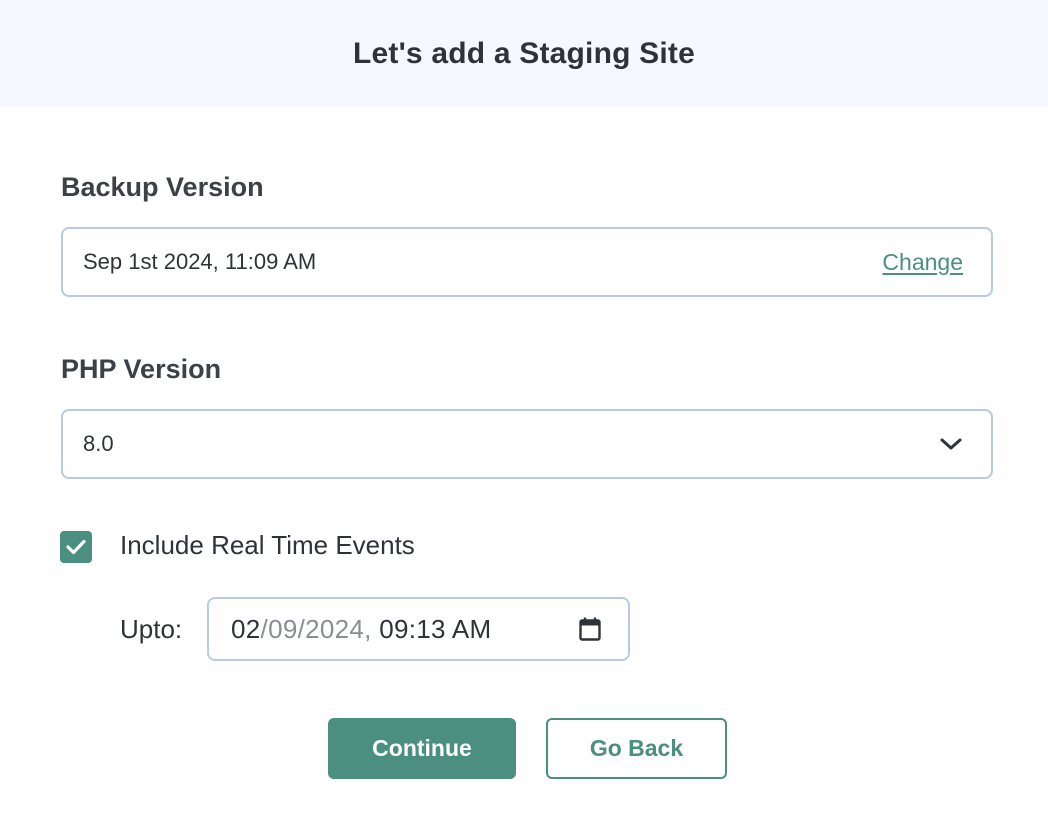  Describe the element at coordinates (200, 261) in the screenshot. I see `backup-version-value: Sep 1st 2024, 11:09 AM` at that location.